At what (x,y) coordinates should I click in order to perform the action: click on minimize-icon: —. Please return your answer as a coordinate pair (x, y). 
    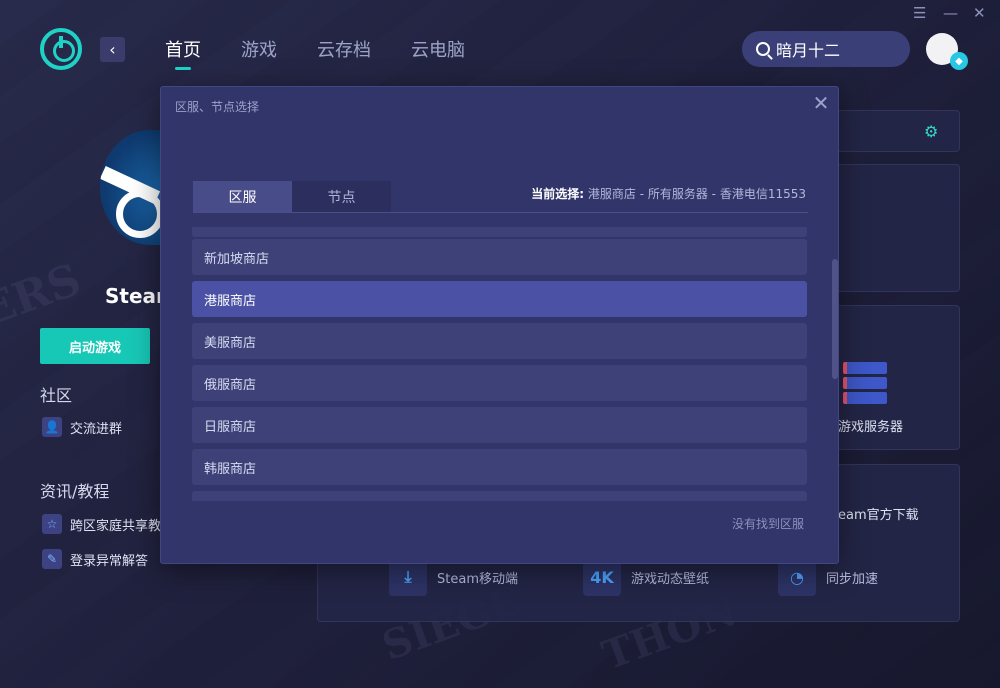
    Looking at the image, I should click on (950, 13).